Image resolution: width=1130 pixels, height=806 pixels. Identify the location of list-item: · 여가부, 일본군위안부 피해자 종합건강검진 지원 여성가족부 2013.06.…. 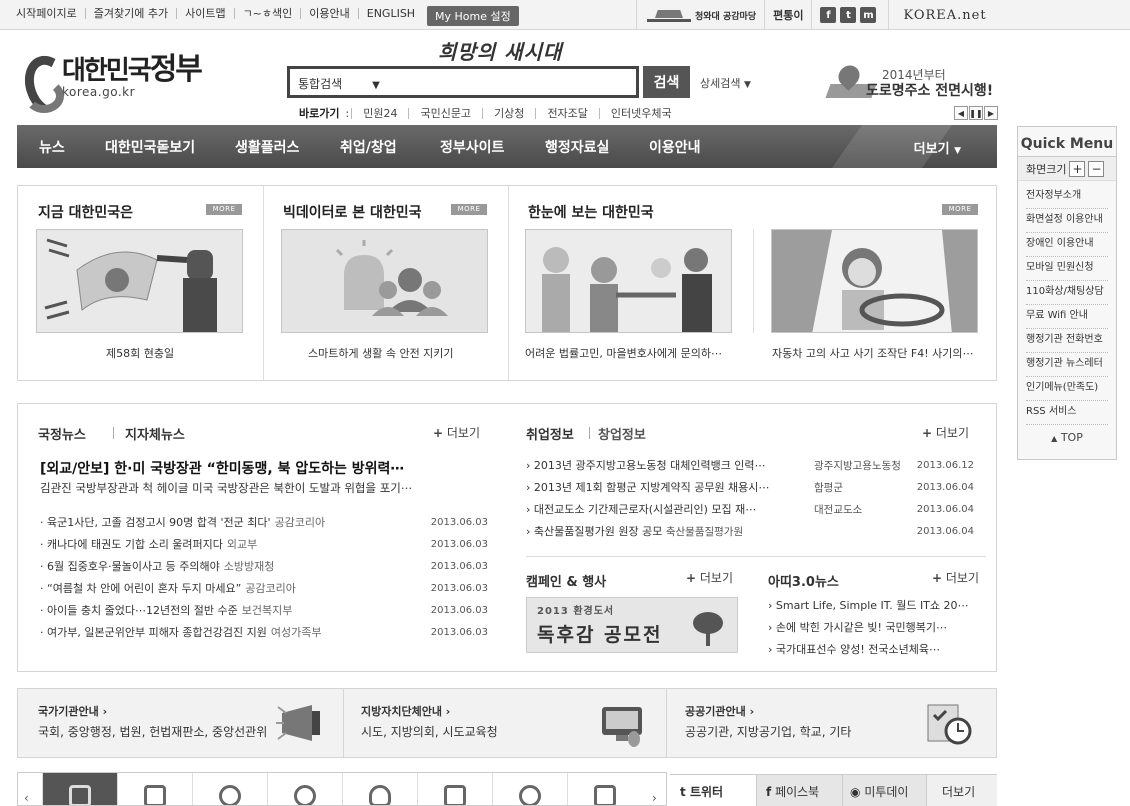
(264, 637).